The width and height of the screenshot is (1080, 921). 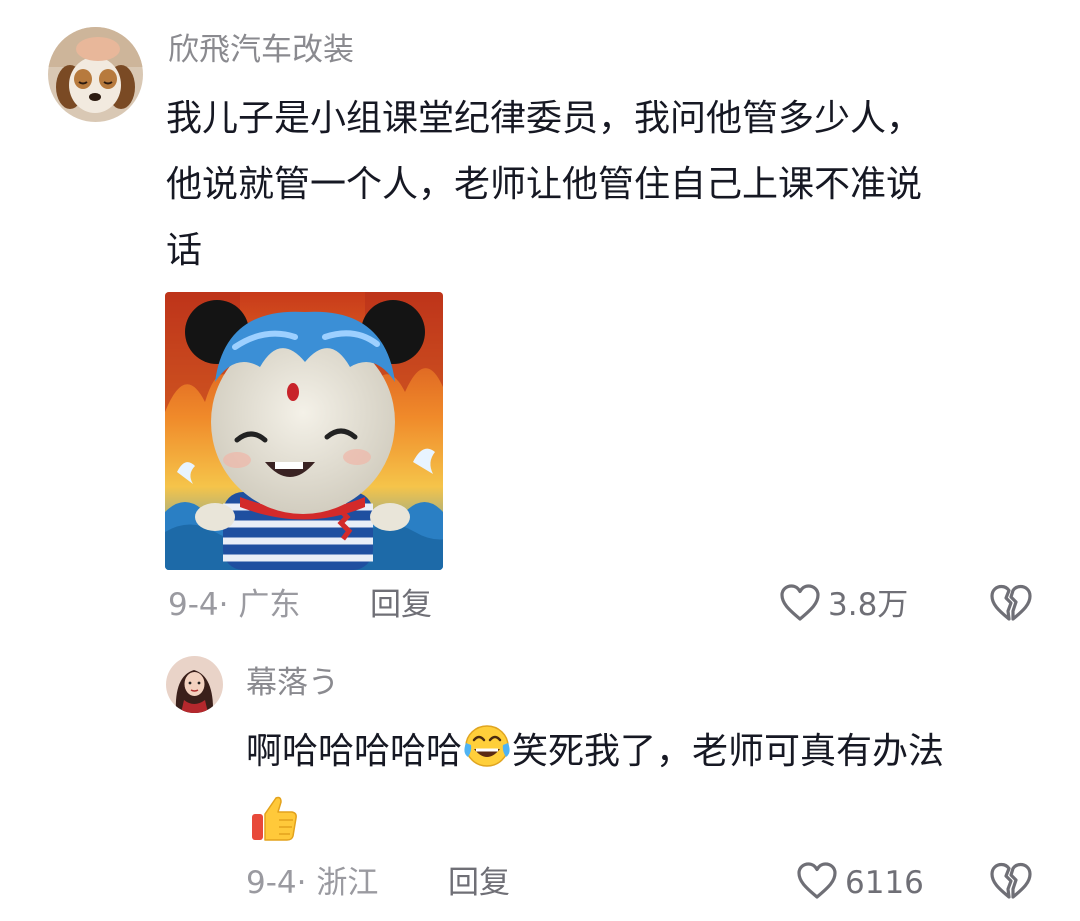 I want to click on tears-of-joy-emoji, so click(x=487, y=756).